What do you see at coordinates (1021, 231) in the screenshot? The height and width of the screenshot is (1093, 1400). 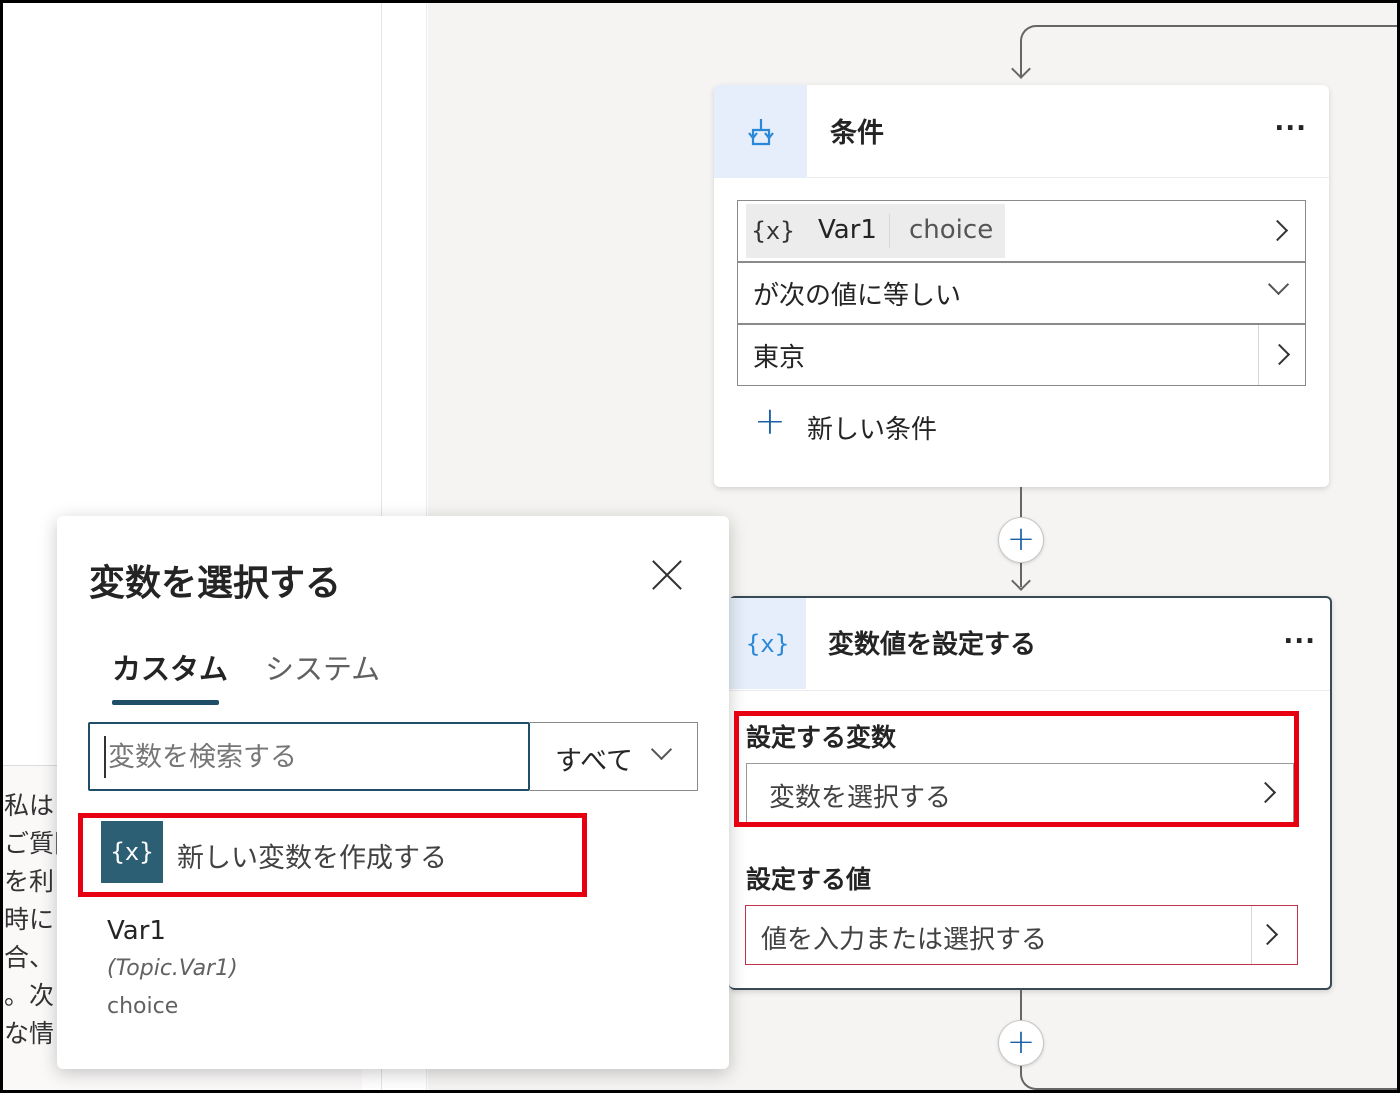 I see `condition-variable-field: {x} Var1 choice` at bounding box center [1021, 231].